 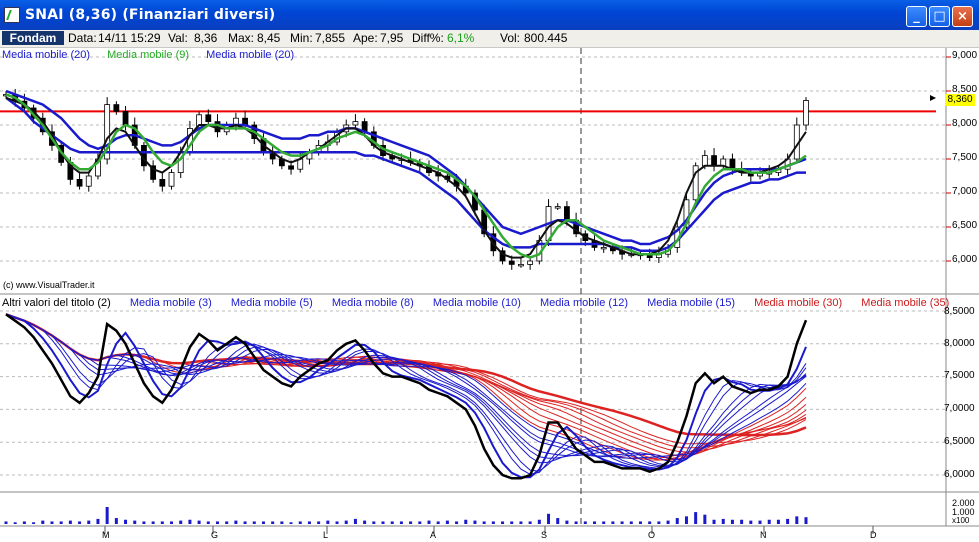 I want to click on legend-mm8: Media mobile (8), so click(x=373, y=303).